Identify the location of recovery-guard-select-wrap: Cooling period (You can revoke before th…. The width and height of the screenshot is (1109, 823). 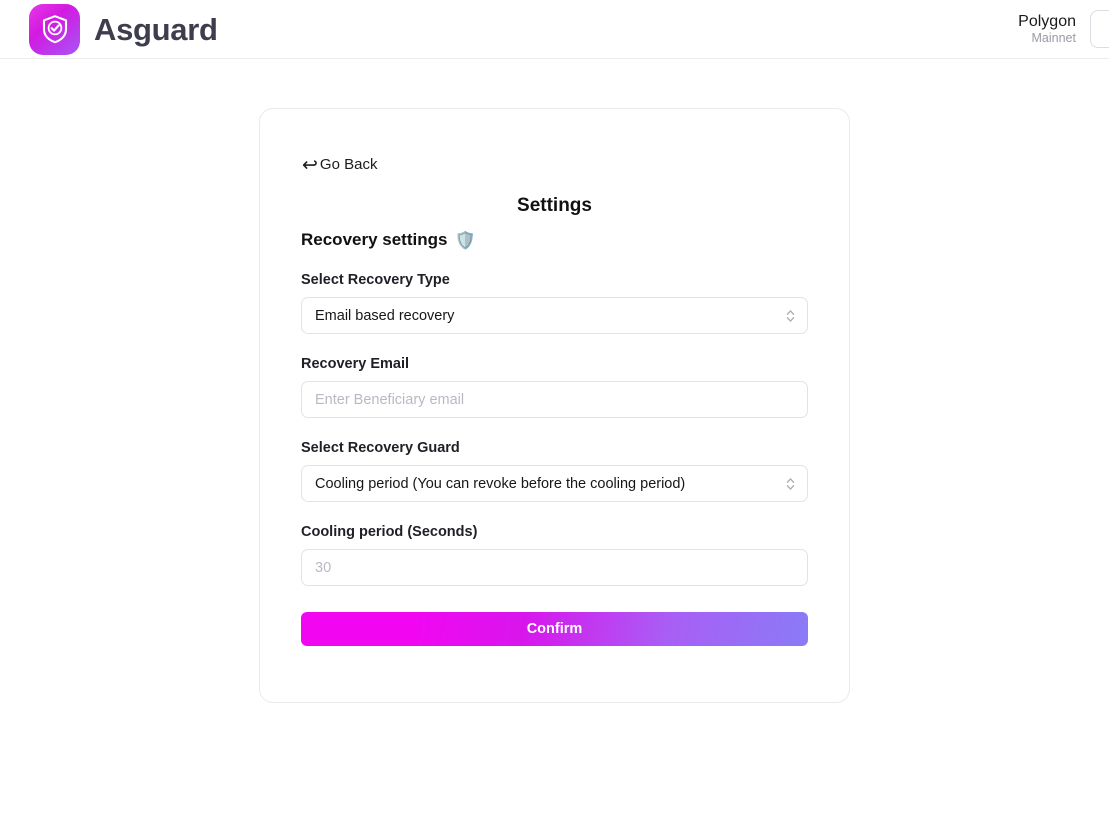
(554, 483).